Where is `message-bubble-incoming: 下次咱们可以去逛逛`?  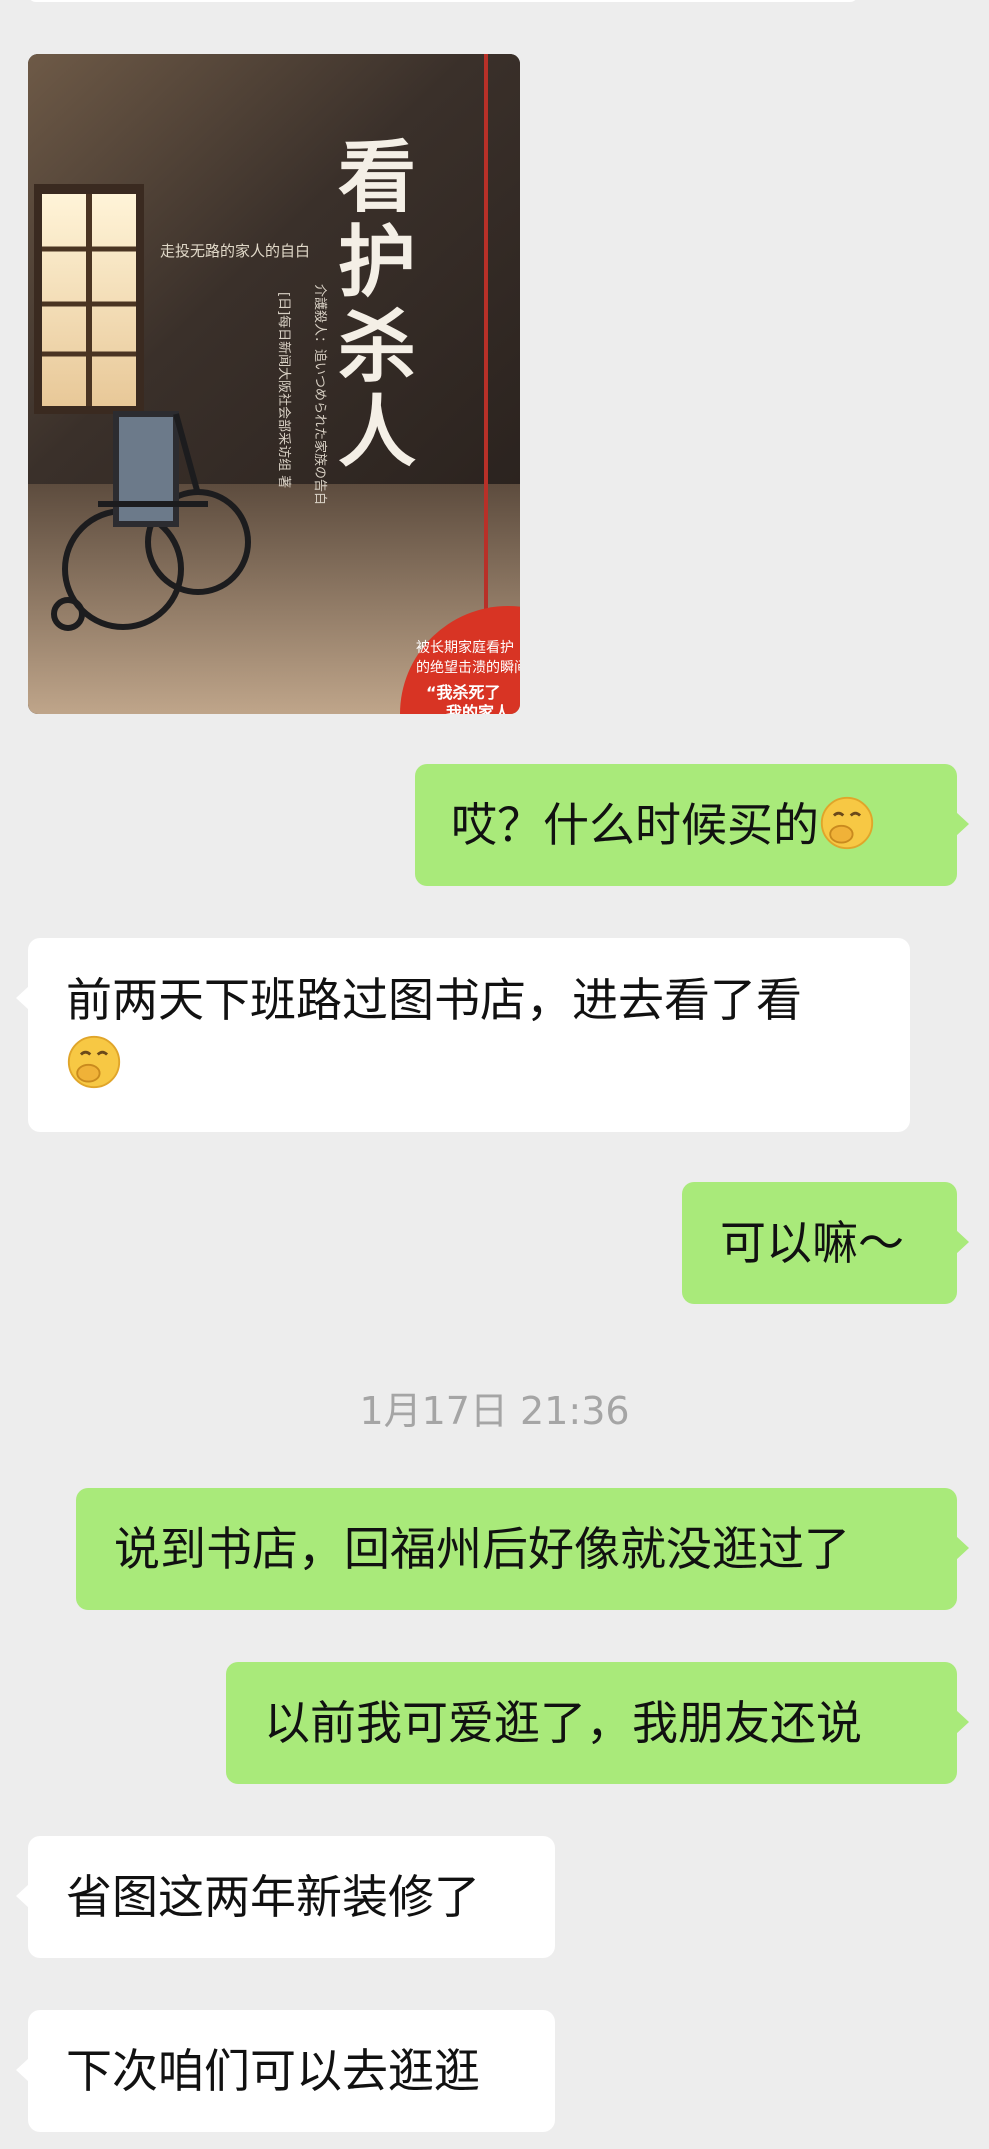
message-bubble-incoming: 下次咱们可以去逛逛 is located at coordinates (285, 2071).